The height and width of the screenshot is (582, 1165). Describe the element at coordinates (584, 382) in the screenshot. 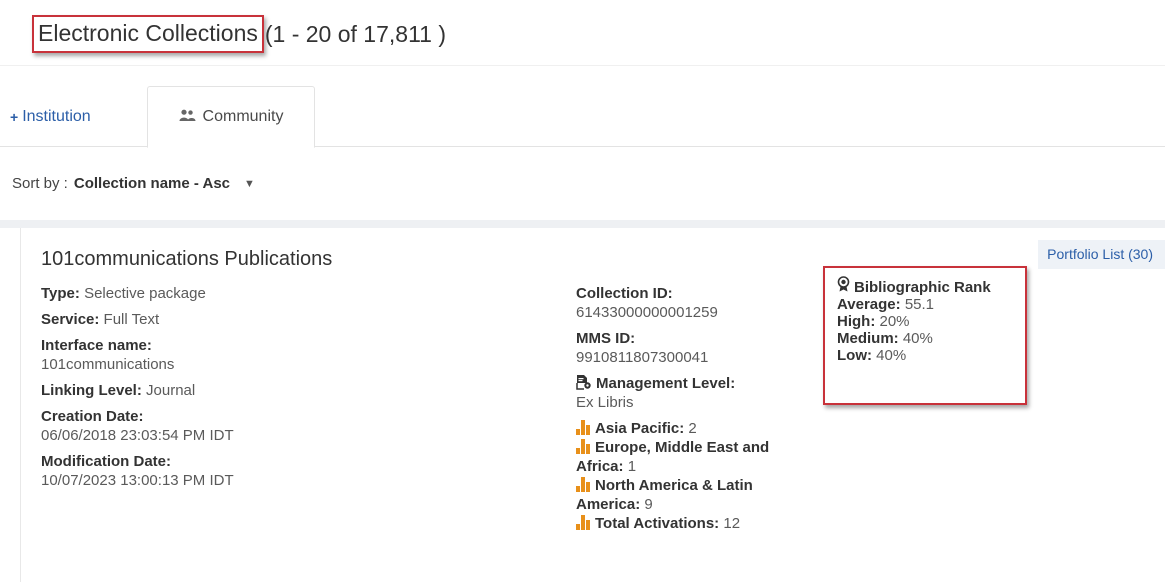

I see `management-level-icon` at that location.